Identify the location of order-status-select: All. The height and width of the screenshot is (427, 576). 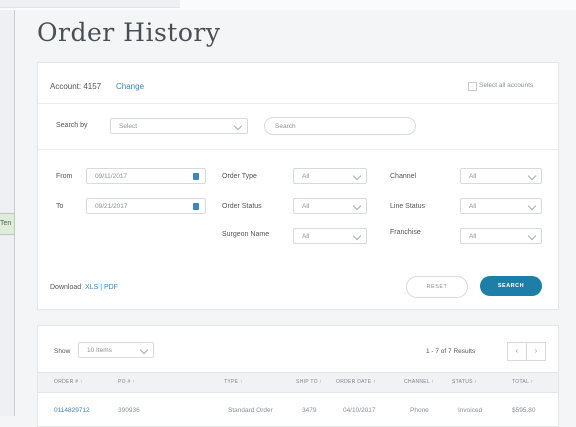
(330, 206).